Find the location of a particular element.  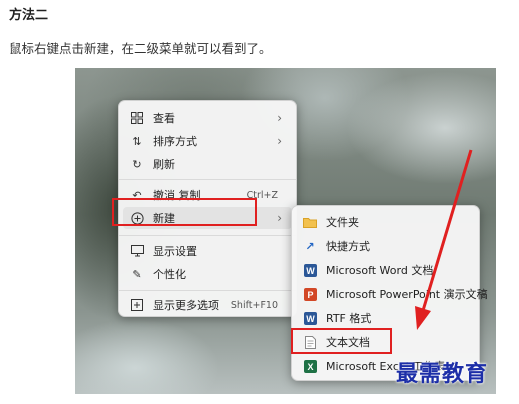

red-arrow-icon is located at coordinates (444, 239).